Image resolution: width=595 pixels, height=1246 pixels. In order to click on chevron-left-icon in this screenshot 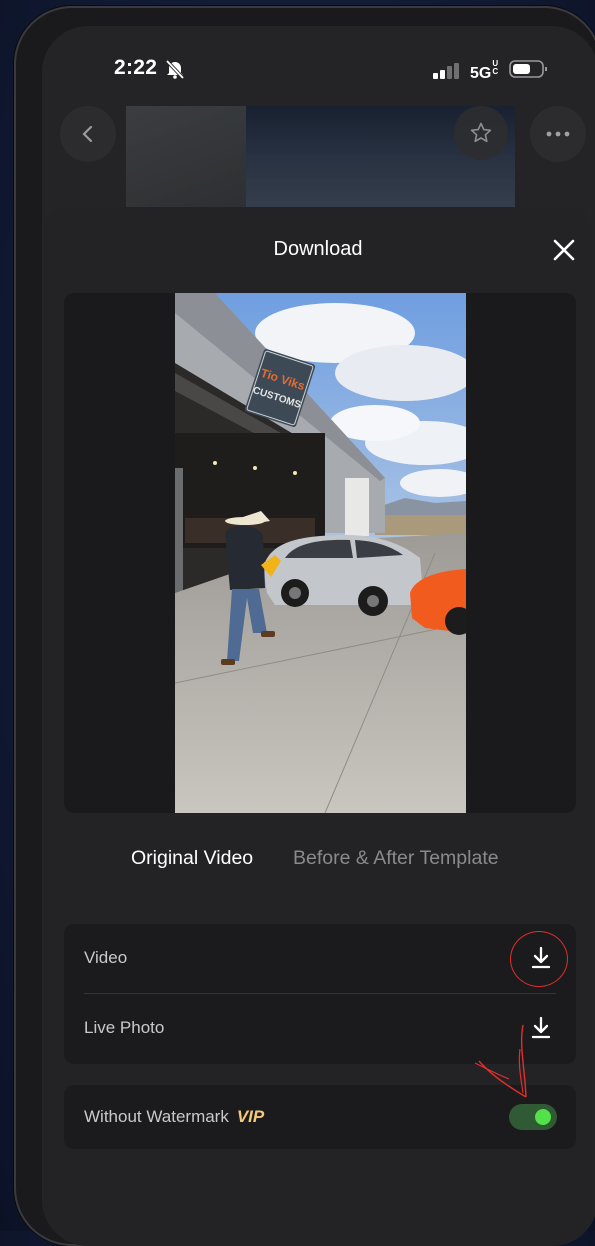, I will do `click(87, 134)`.